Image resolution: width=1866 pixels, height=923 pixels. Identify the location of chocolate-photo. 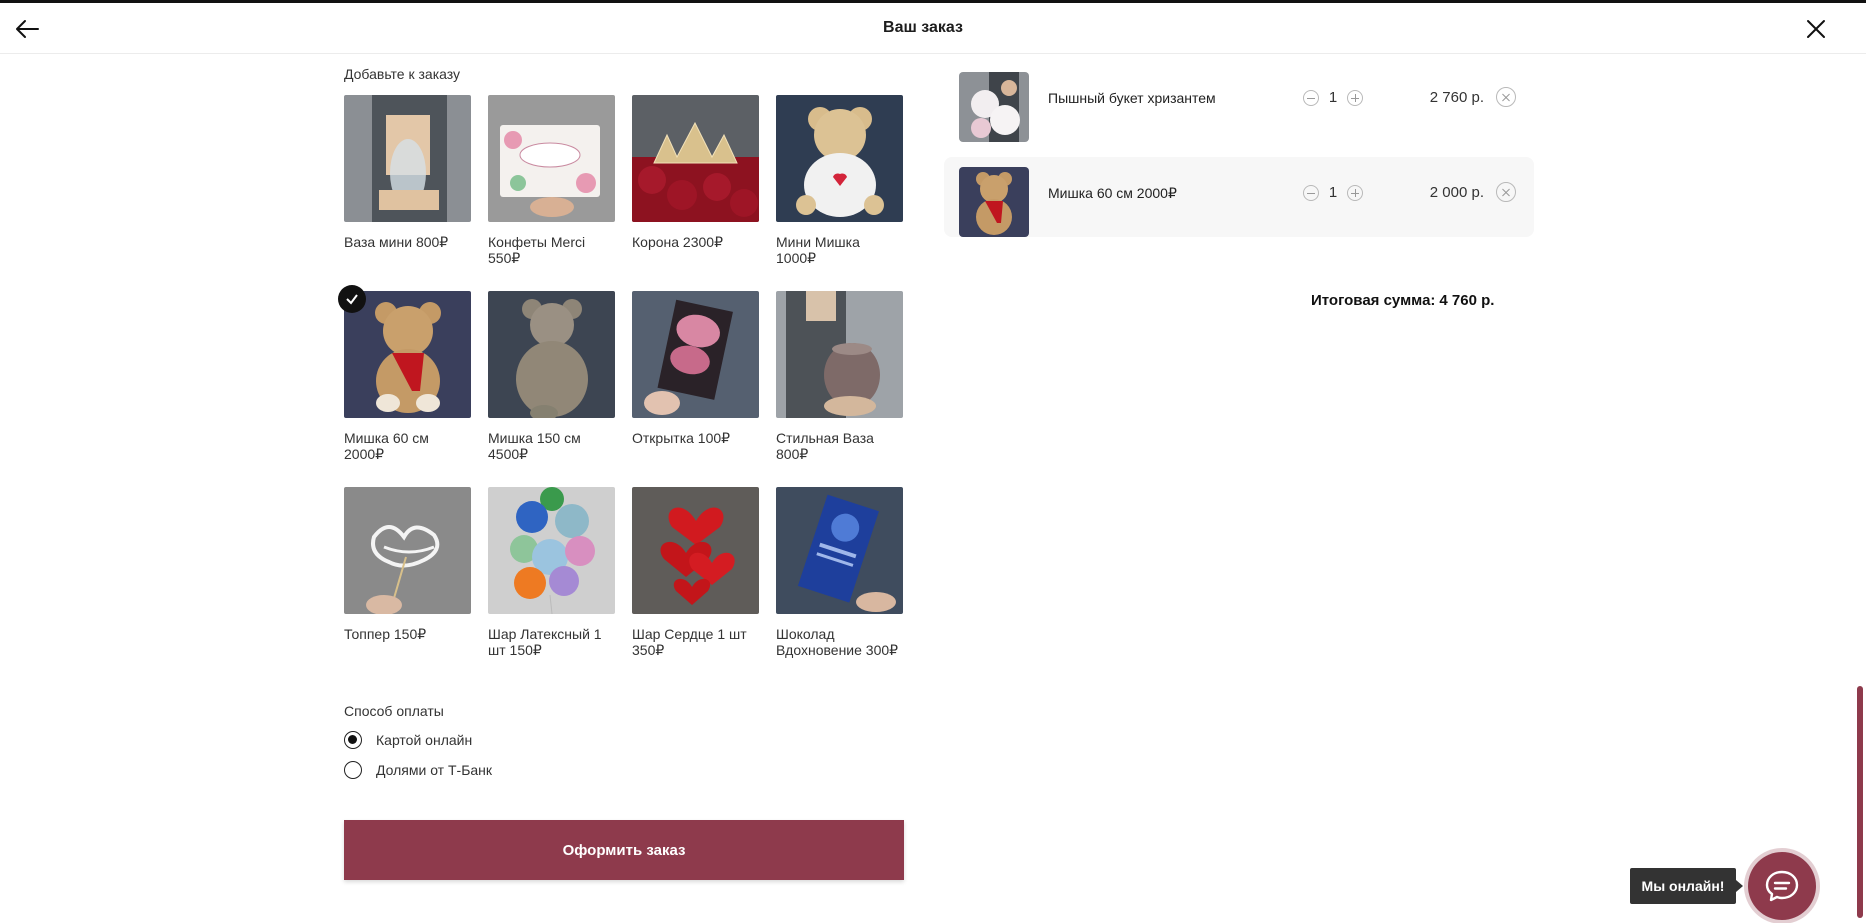
(839, 550).